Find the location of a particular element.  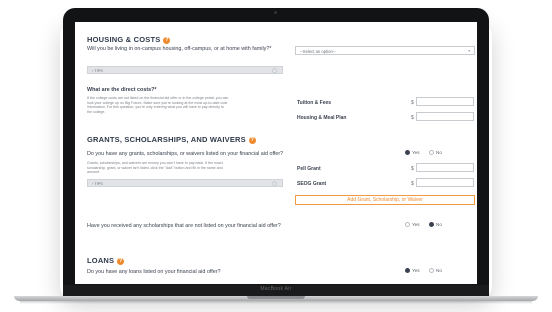

loans-section-title: LOANS? is located at coordinates (106, 260).